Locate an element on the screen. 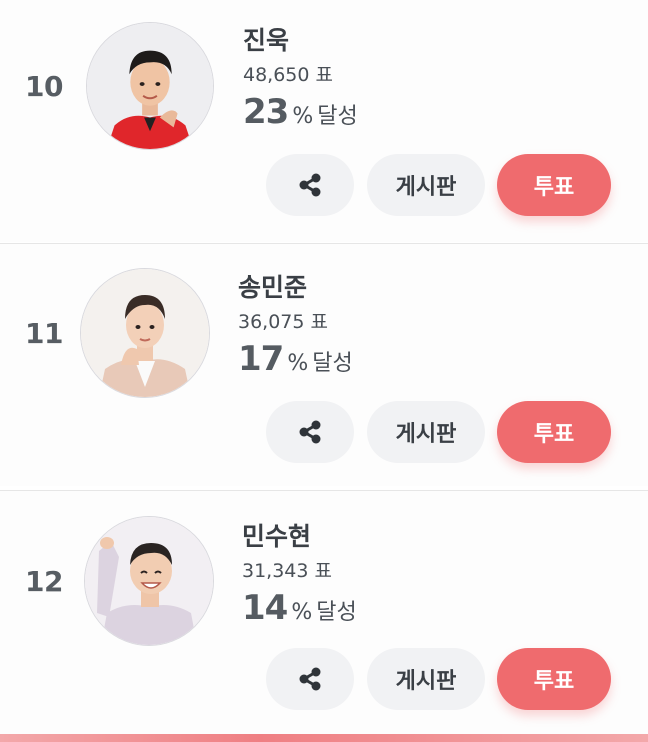 This screenshot has width=648, height=742. candidate-info: 진욱 48,650 표 23% 달성 is located at coordinates (300, 82).